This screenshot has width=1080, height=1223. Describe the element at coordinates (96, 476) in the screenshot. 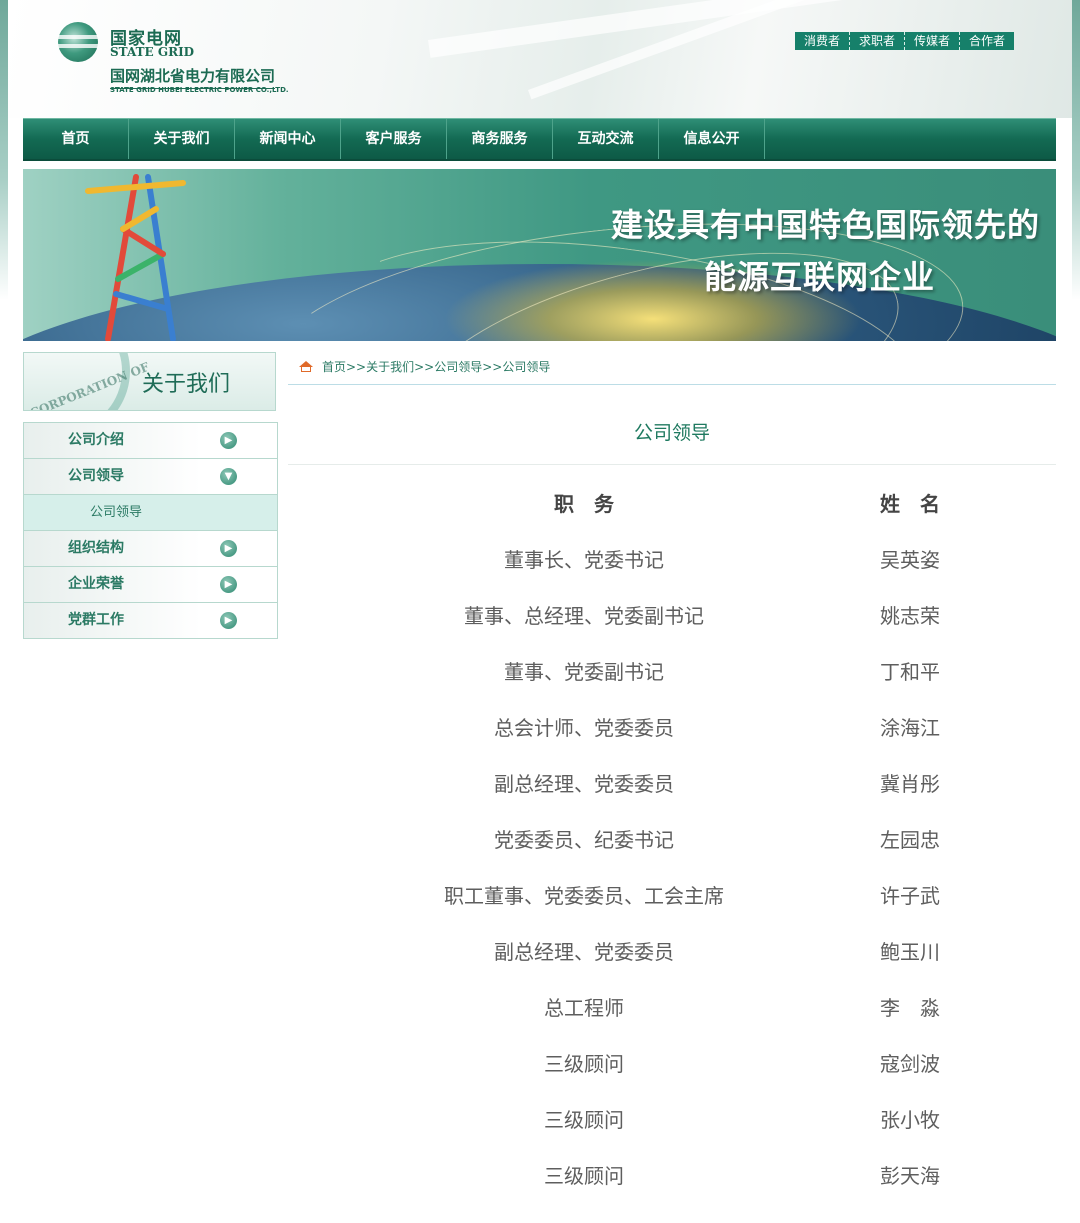

I see `sidebar-item-label: 公司领导` at that location.